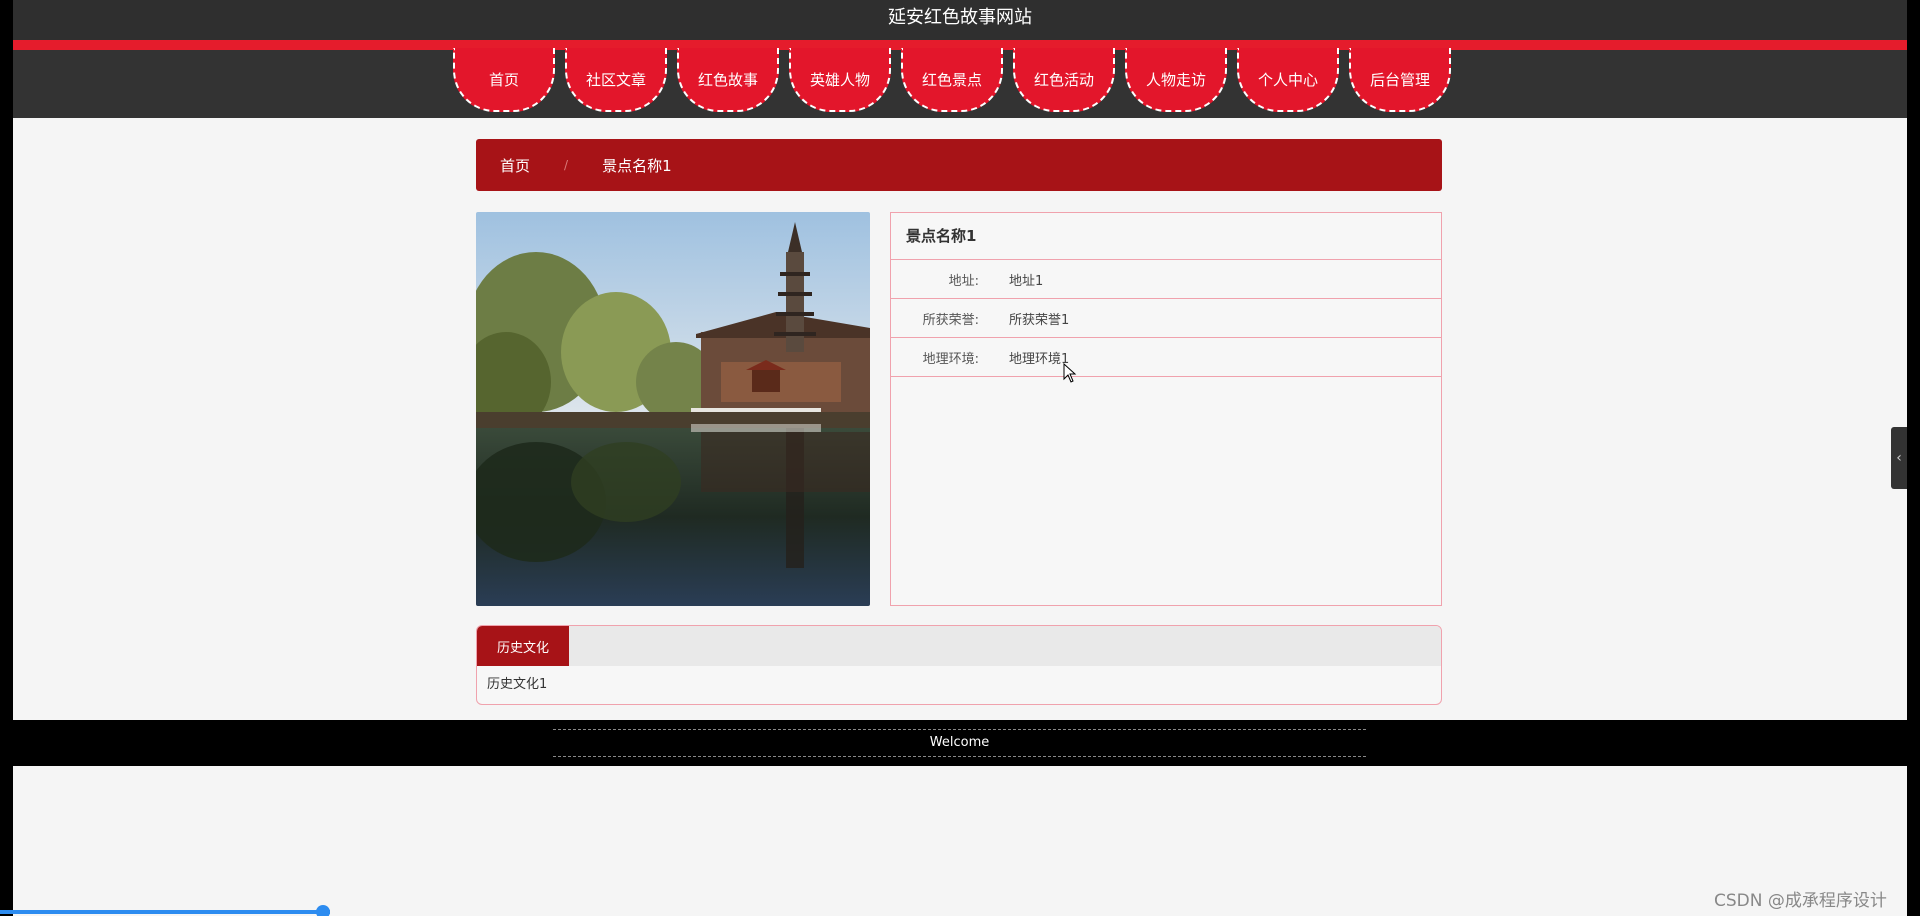  I want to click on info-value: 地址1, so click(1026, 281).